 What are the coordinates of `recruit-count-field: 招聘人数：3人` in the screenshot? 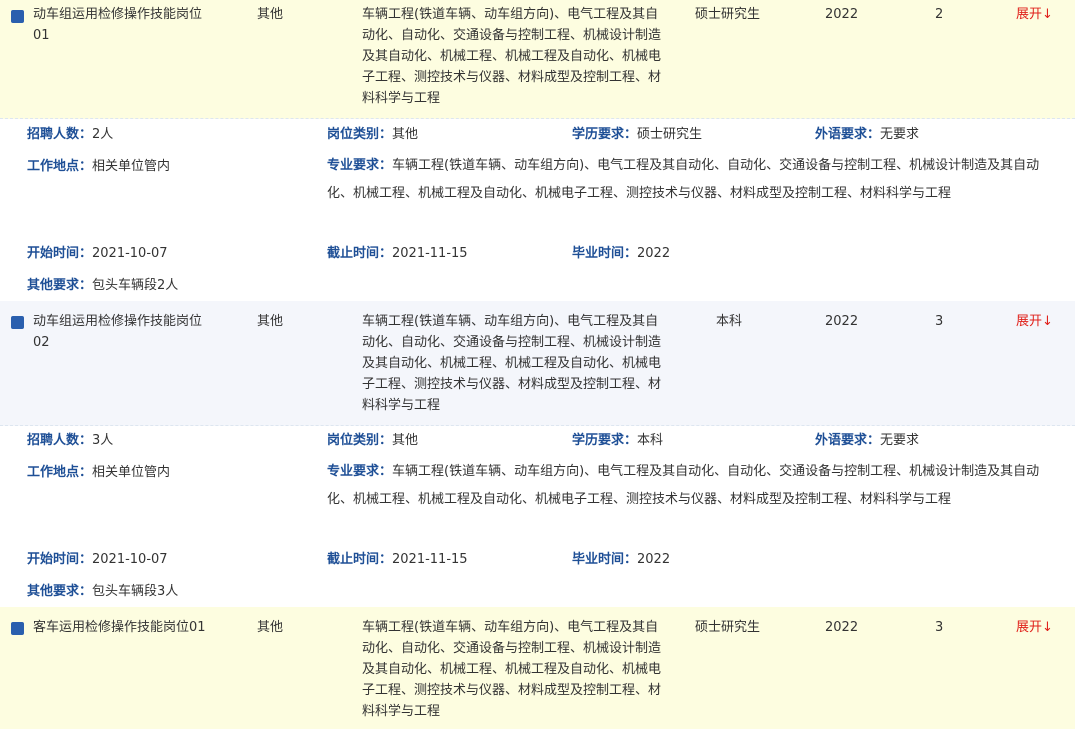 It's located at (70, 440).